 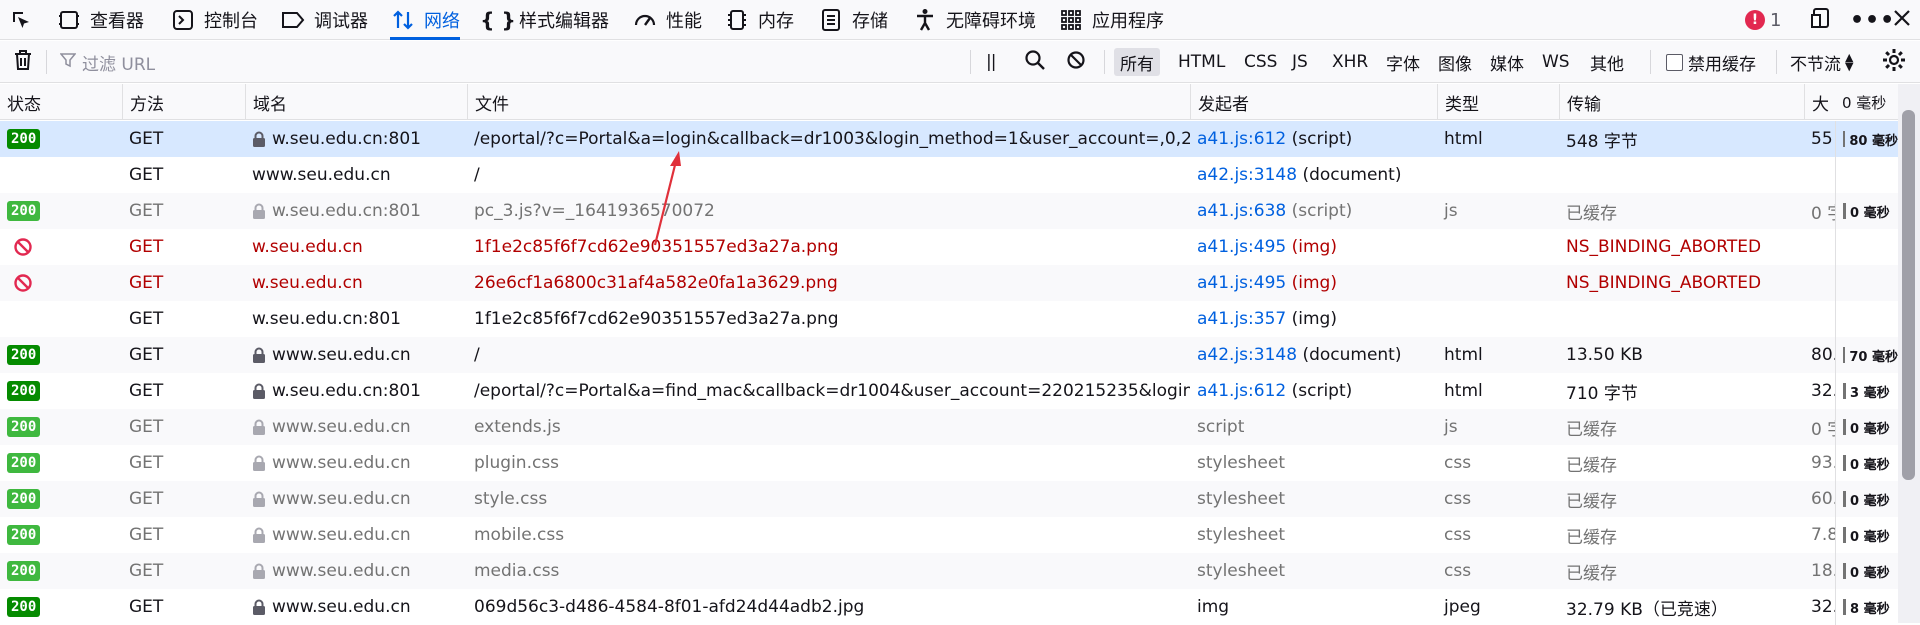 What do you see at coordinates (759, 20) in the screenshot?
I see `tab-memory: 内存` at bounding box center [759, 20].